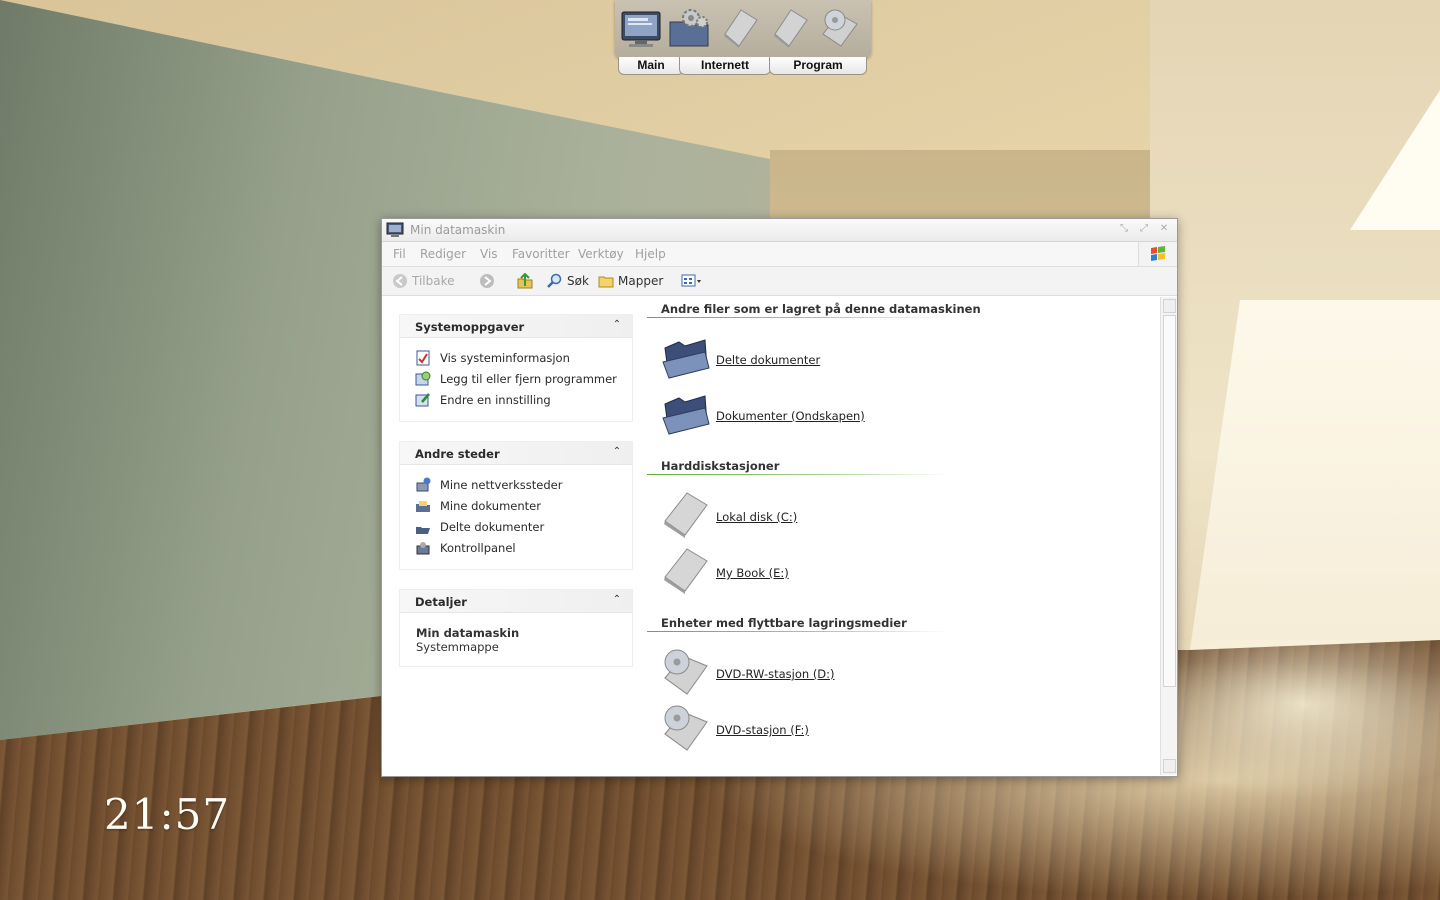 Image resolution: width=1440 pixels, height=900 pixels. Describe the element at coordinates (457, 454) in the screenshot. I see `other-places-title: Andre steder` at that location.